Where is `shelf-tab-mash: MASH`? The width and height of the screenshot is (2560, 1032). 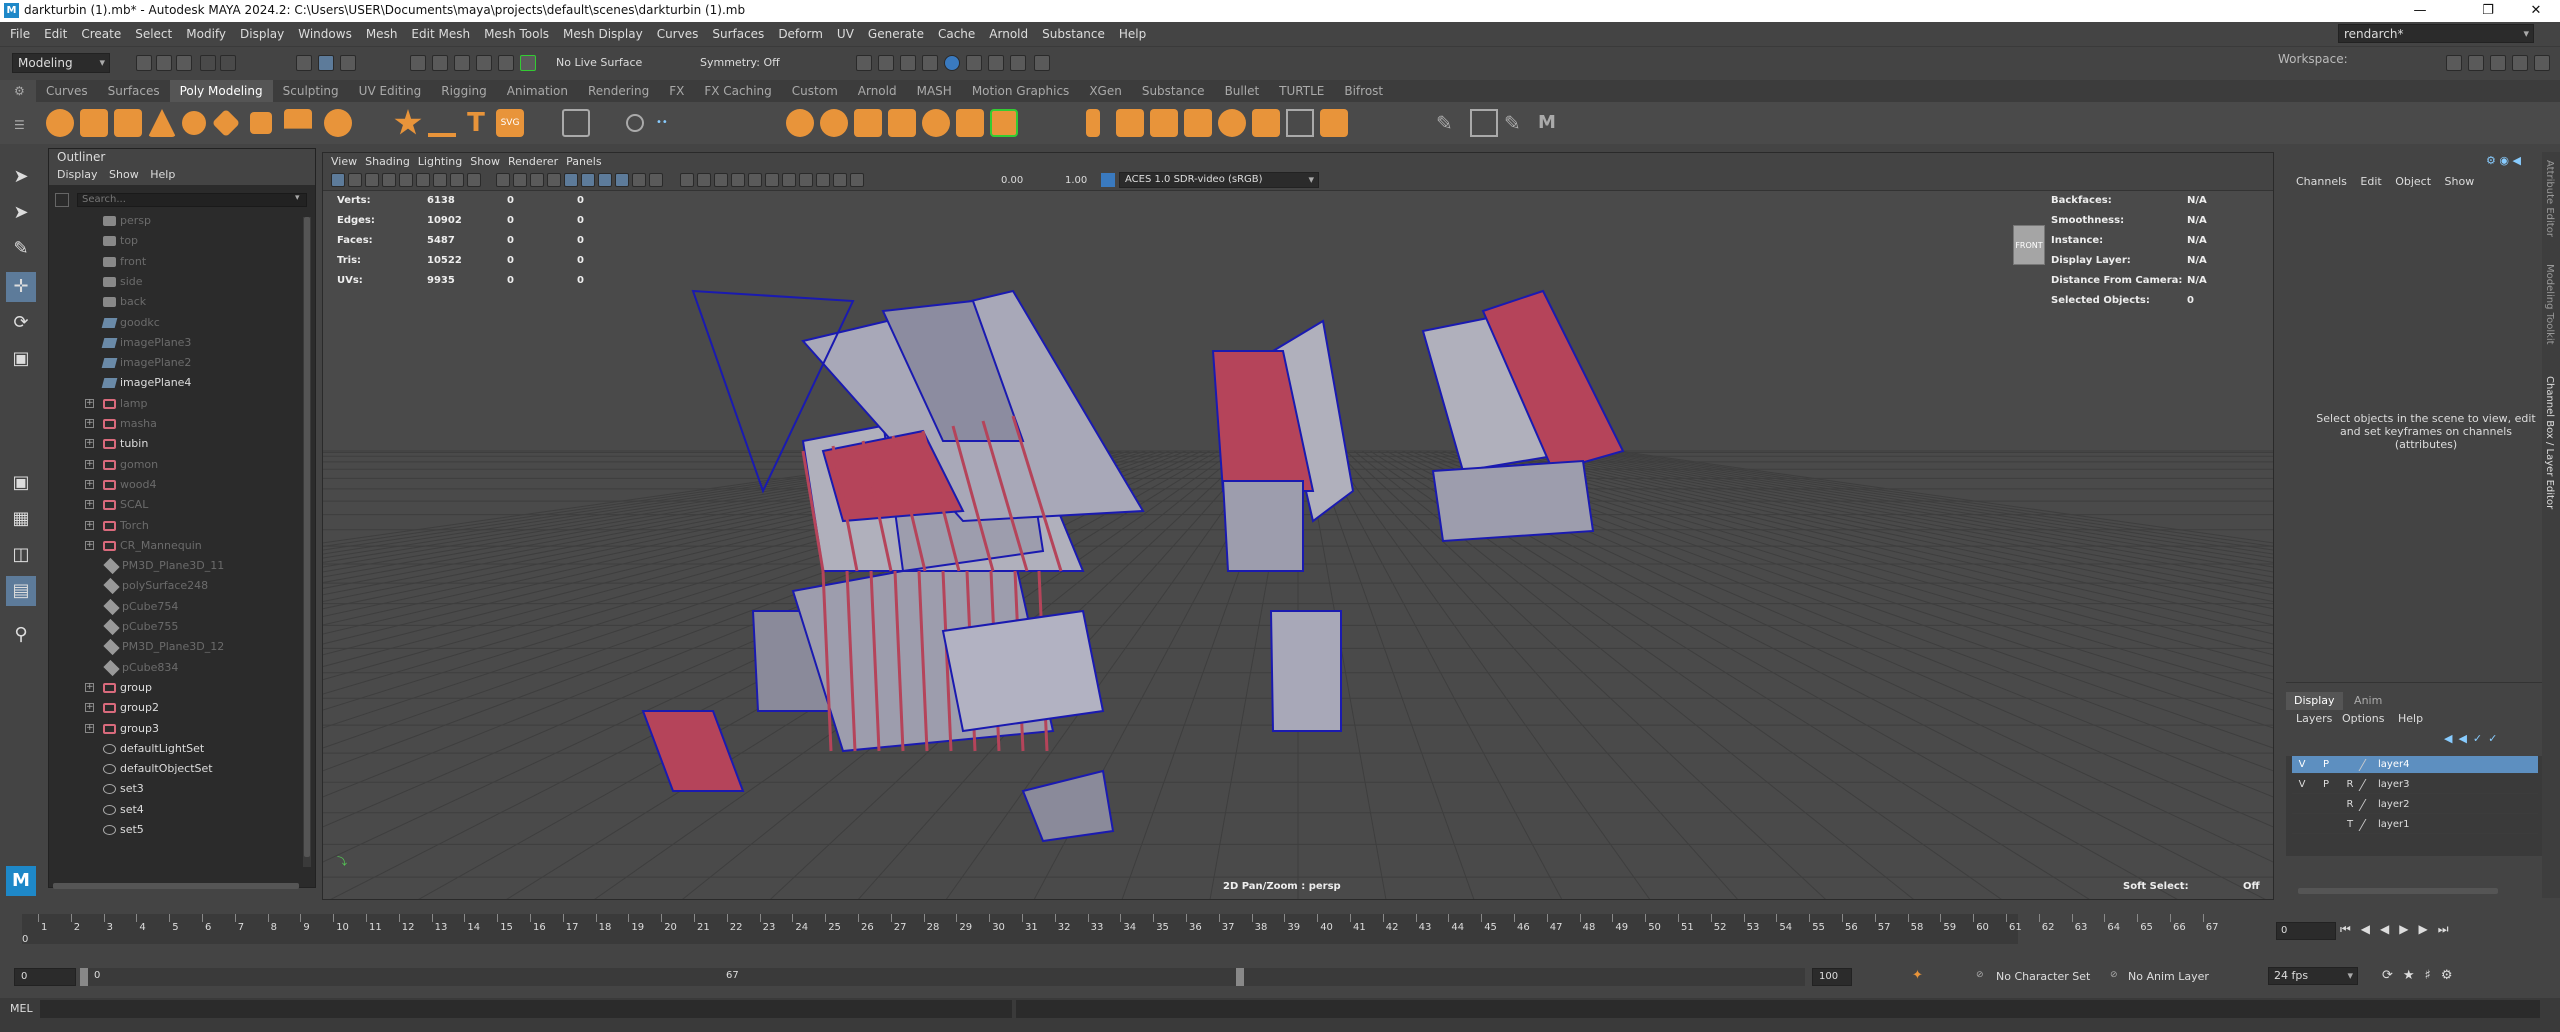 shelf-tab-mash: MASH is located at coordinates (934, 91).